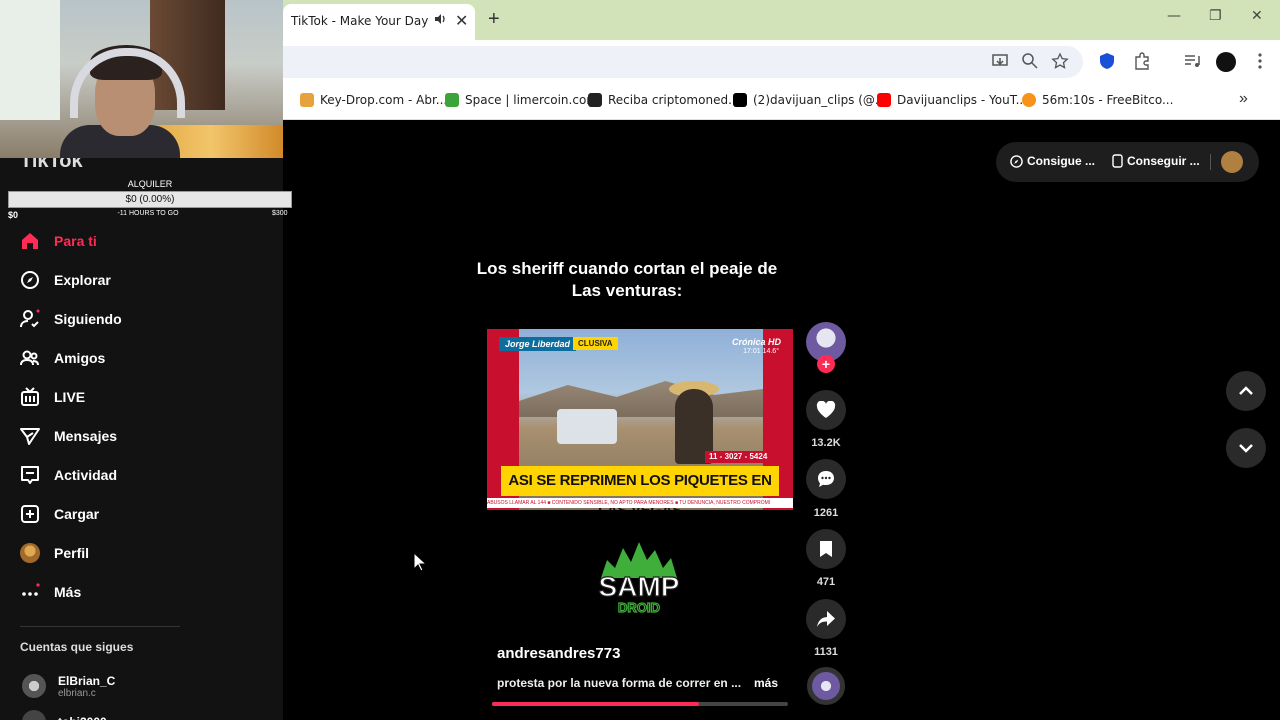 The image size is (1280, 720). What do you see at coordinates (826, 479) in the screenshot?
I see `comment-button` at bounding box center [826, 479].